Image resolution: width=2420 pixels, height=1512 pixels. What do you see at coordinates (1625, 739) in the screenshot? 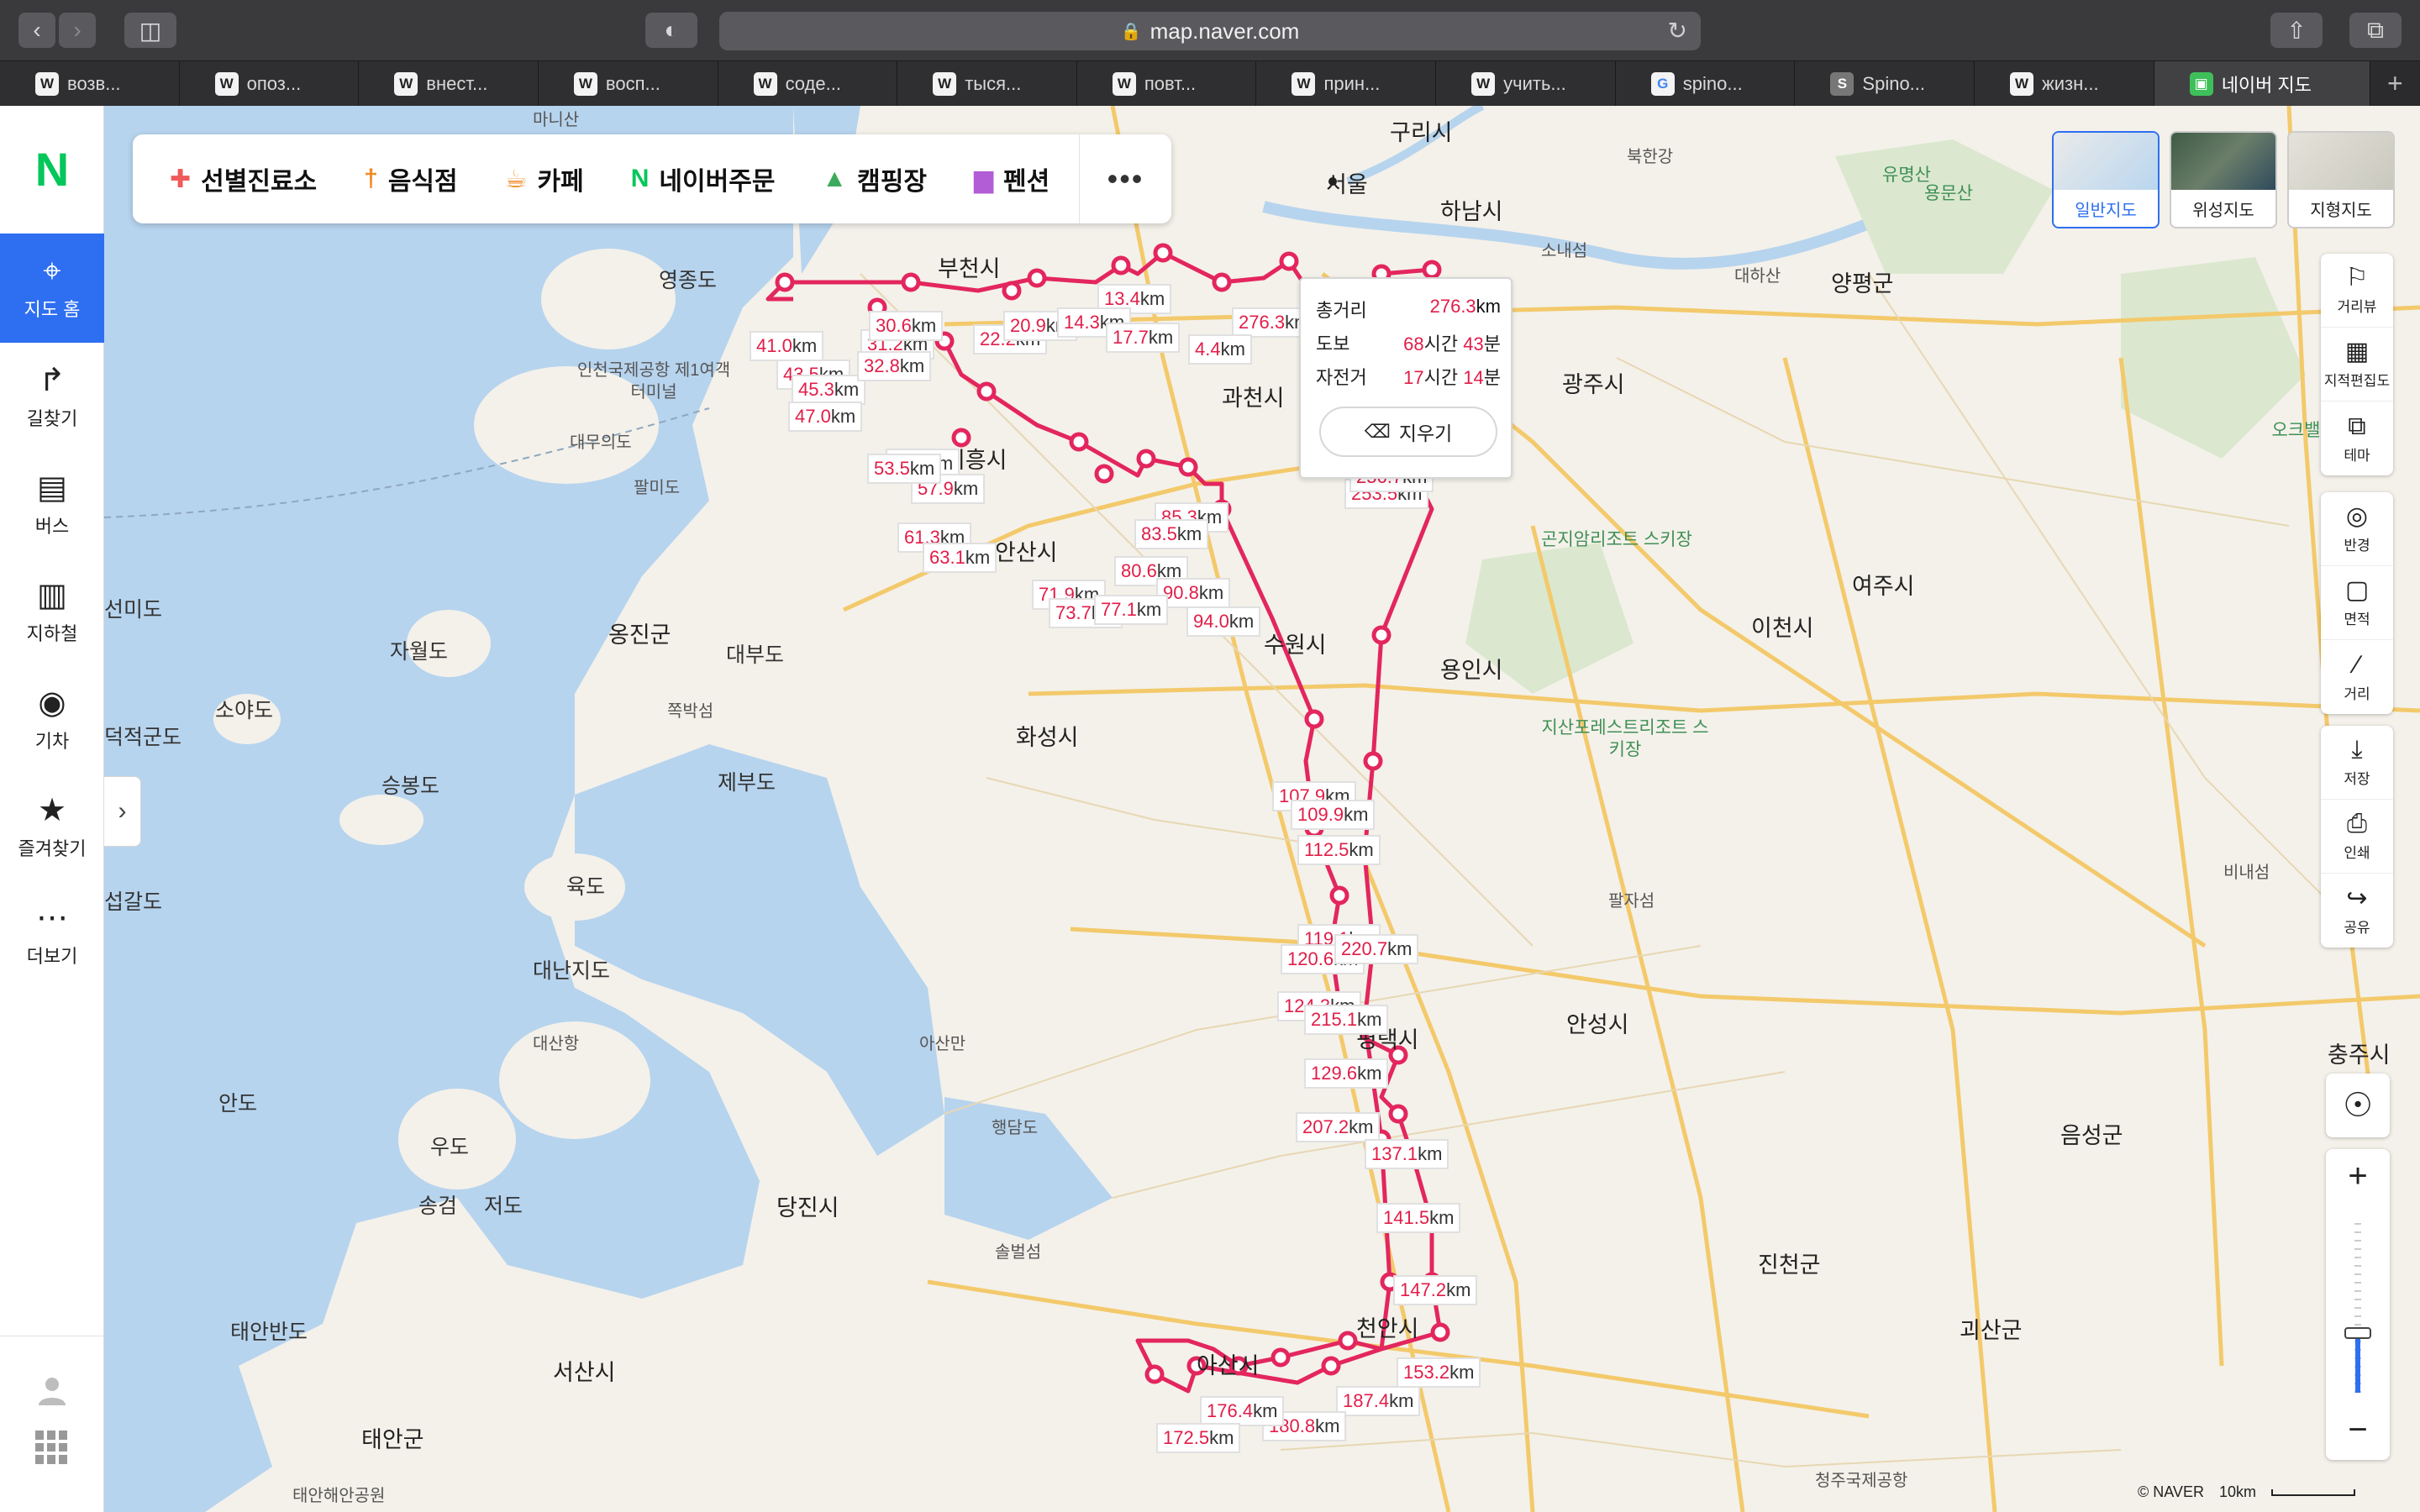
I see `map-place-label: 지산포레스트리조트 스키장` at bounding box center [1625, 739].